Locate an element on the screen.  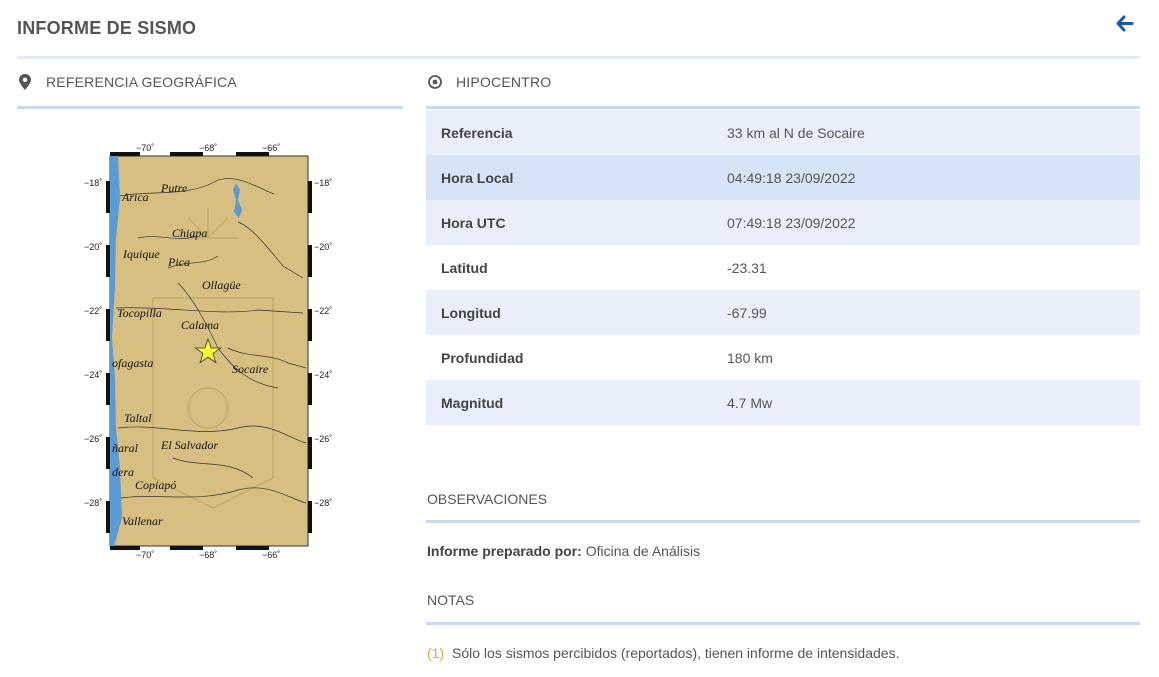
left-tick-label: −24˚ is located at coordinates (93, 375).